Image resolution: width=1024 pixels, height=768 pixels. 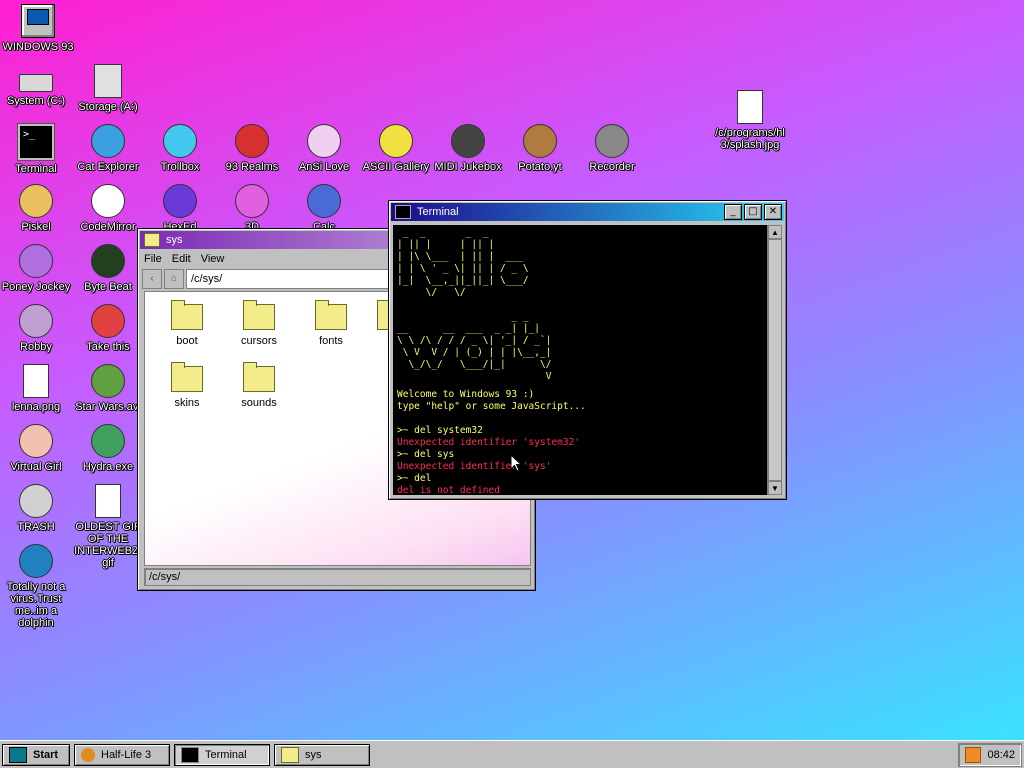 I want to click on lambda-icon, so click(x=88, y=754).